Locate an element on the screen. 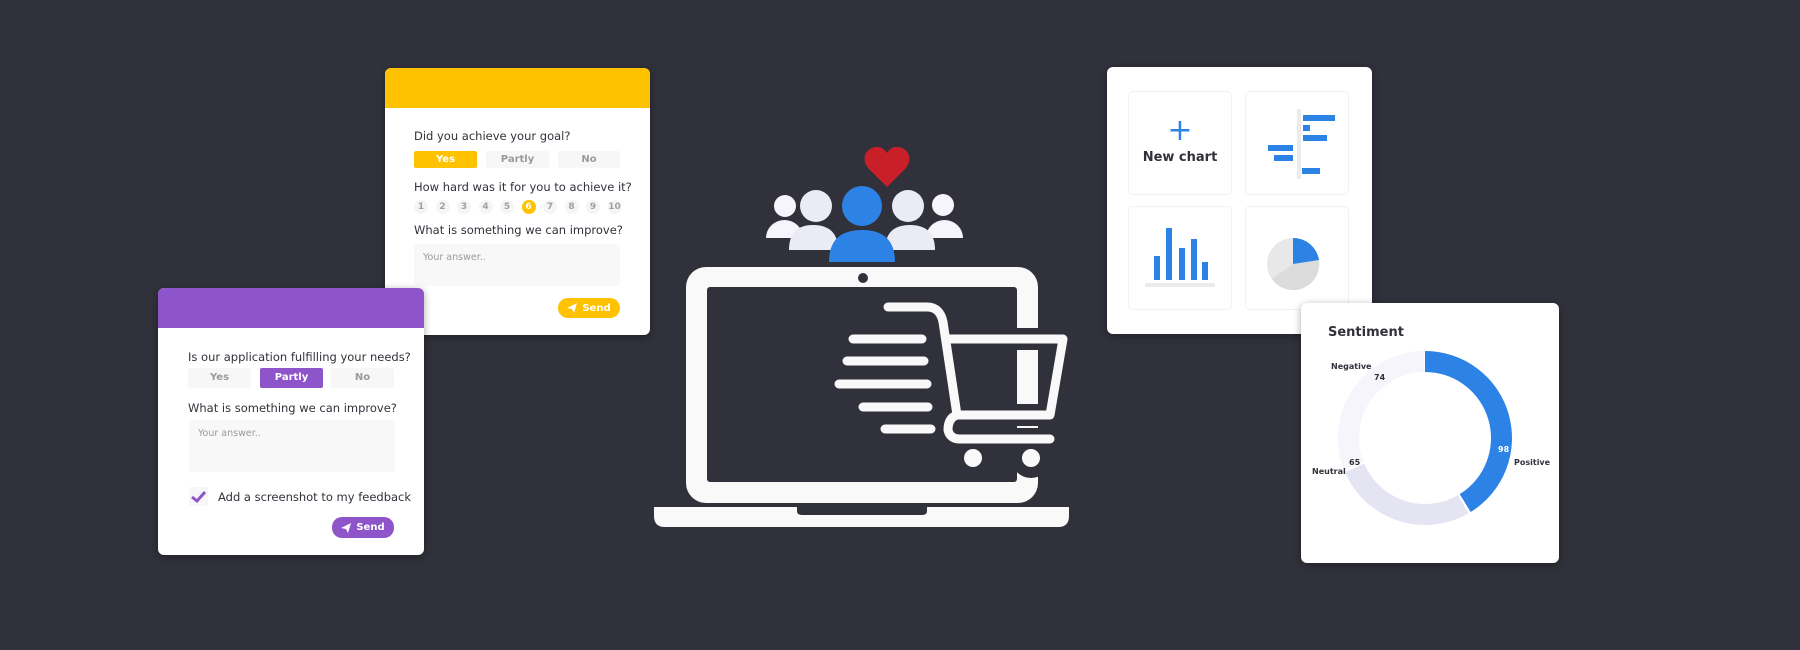 This screenshot has height=650, width=1800. scale-option-3: 3 is located at coordinates (464, 207).